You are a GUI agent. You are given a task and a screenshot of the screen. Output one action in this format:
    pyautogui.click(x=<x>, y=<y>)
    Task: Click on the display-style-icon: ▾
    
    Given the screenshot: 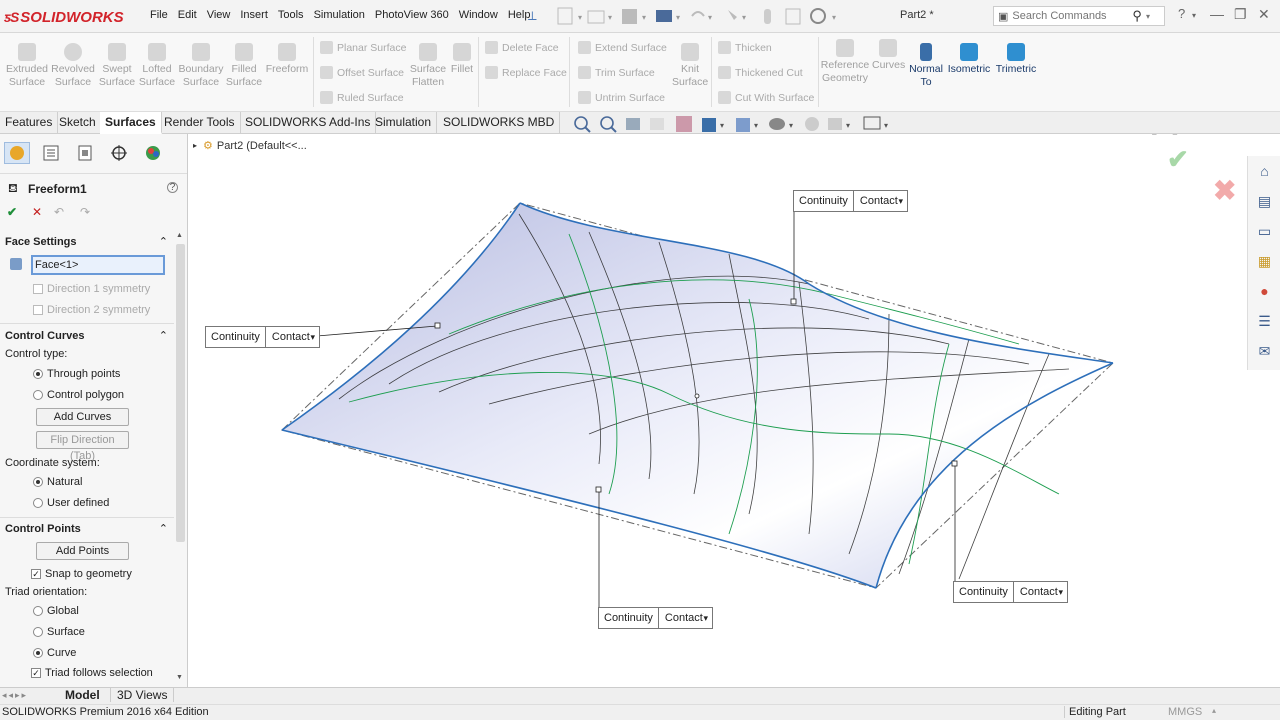 What is the action you would take?
    pyautogui.click(x=747, y=125)
    